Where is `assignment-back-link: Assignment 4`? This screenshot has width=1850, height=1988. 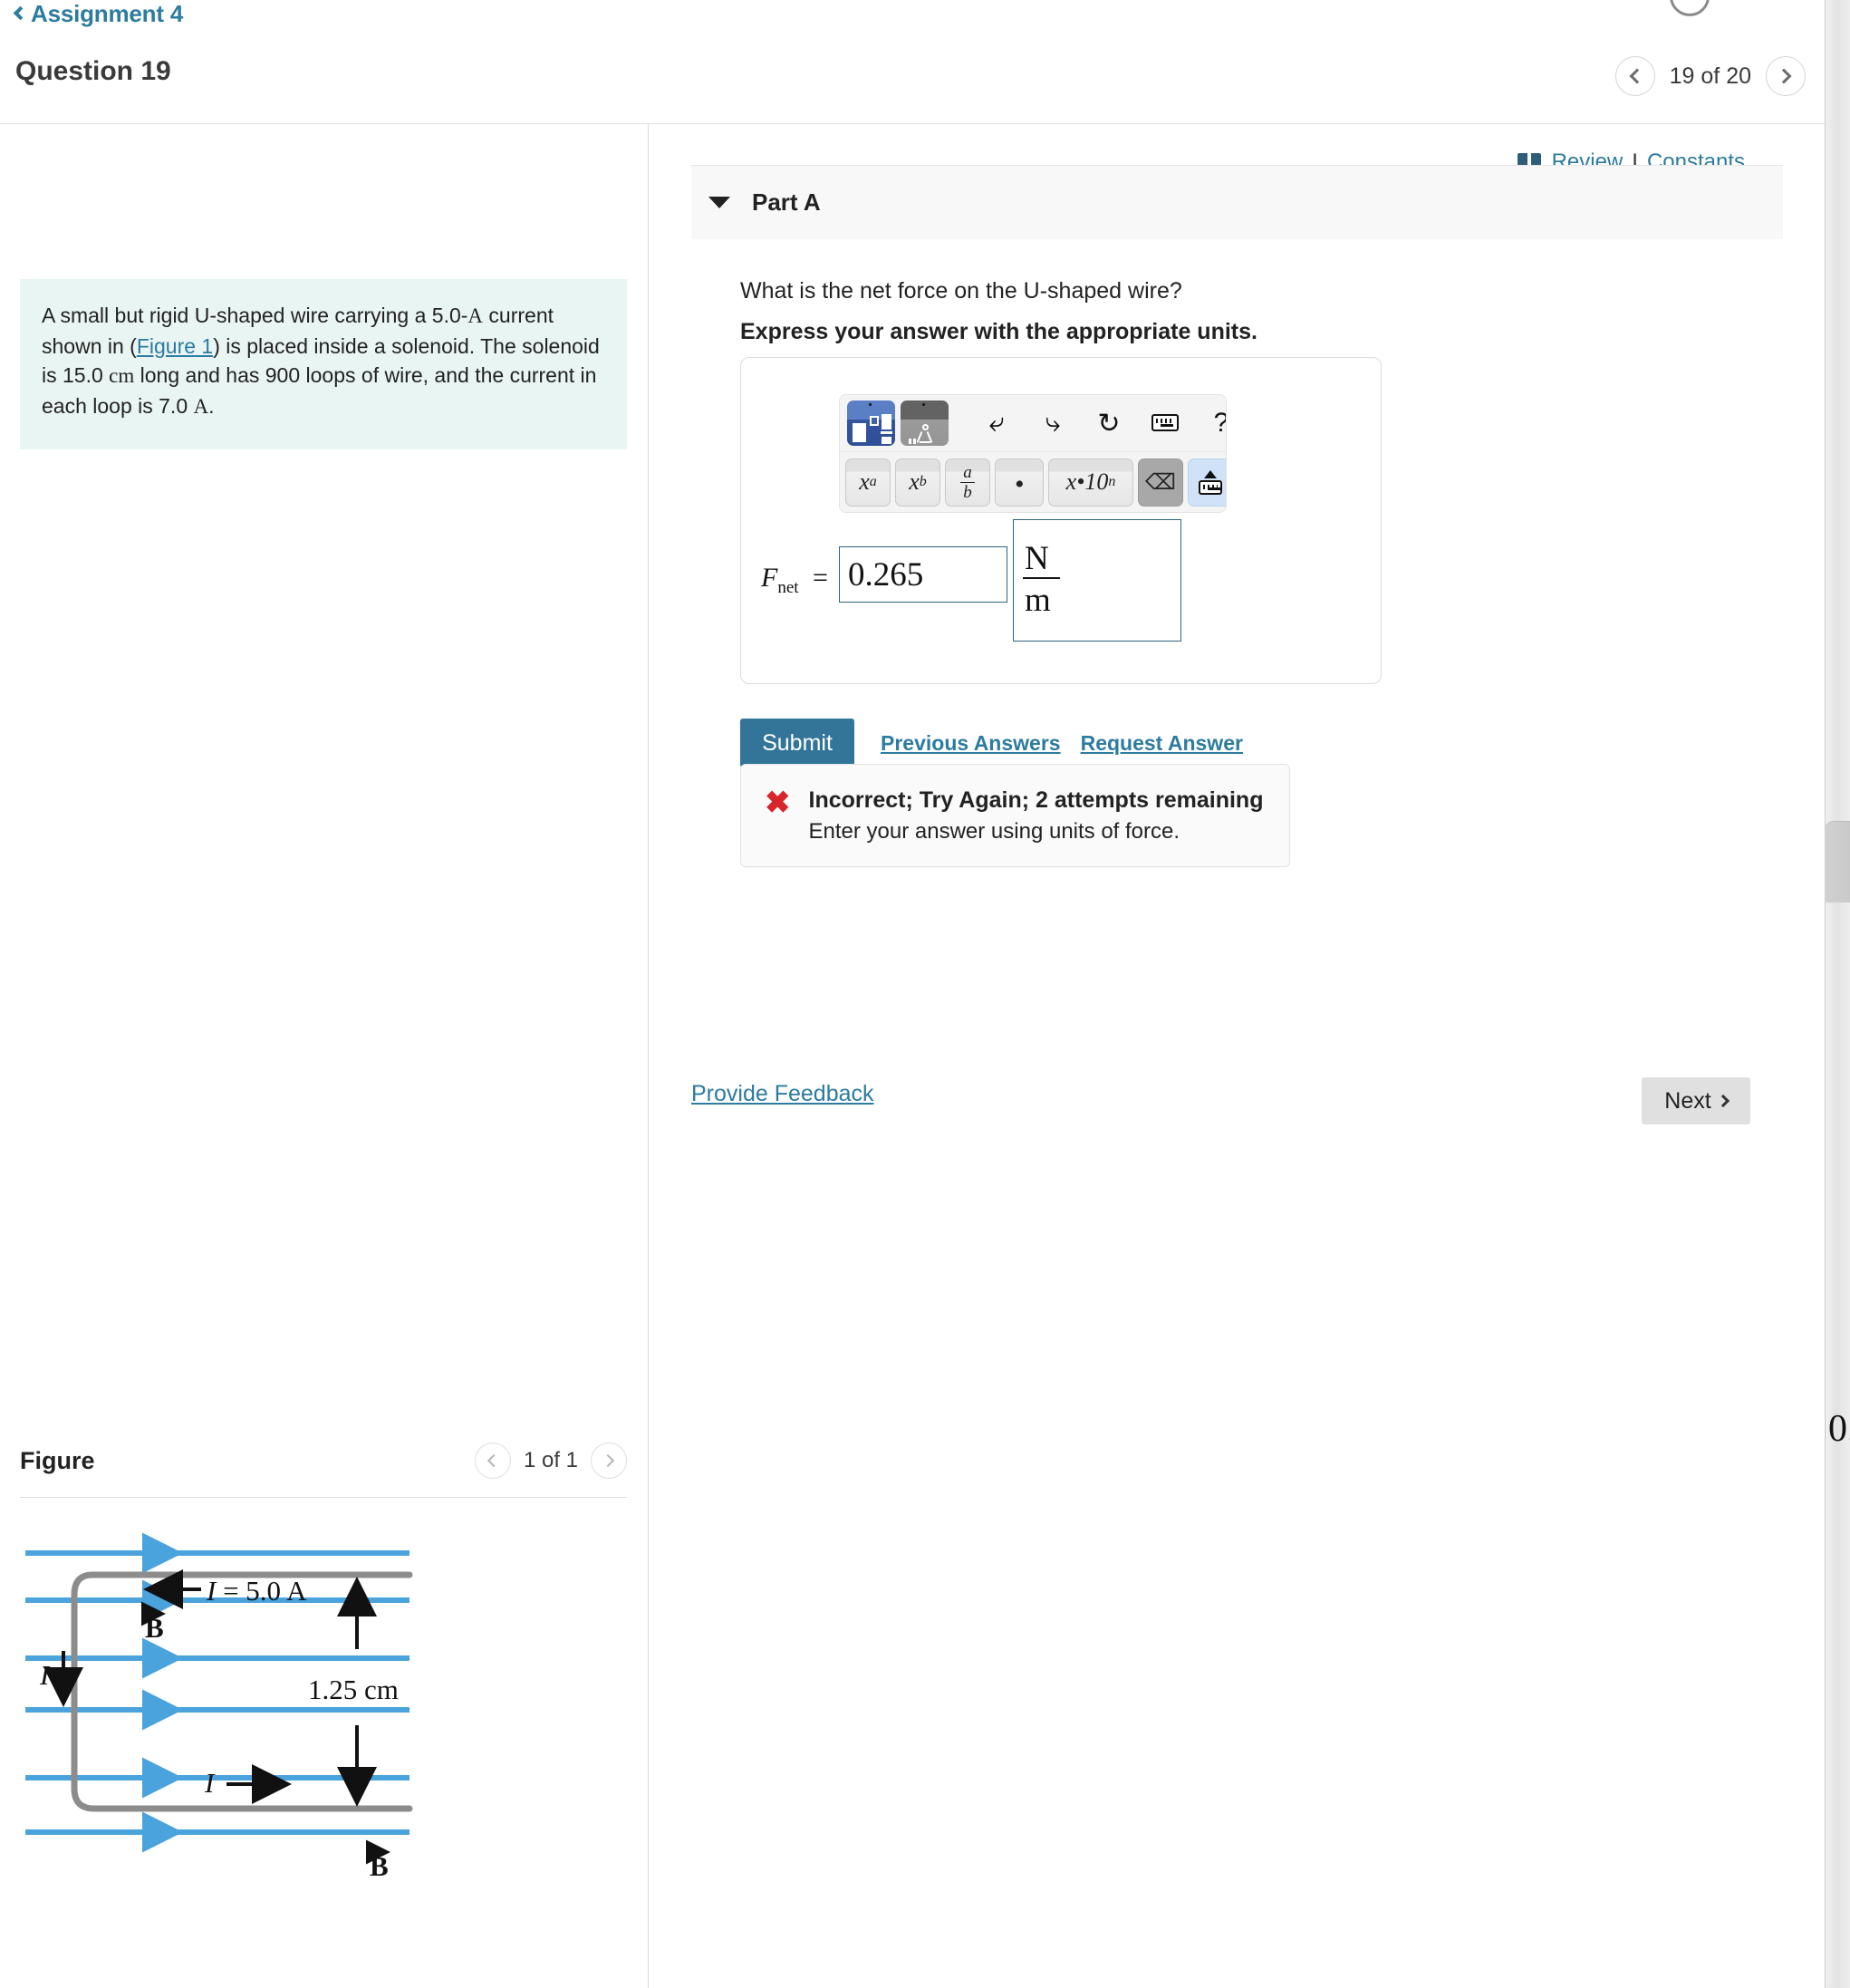 assignment-back-link: Assignment 4 is located at coordinates (98, 14).